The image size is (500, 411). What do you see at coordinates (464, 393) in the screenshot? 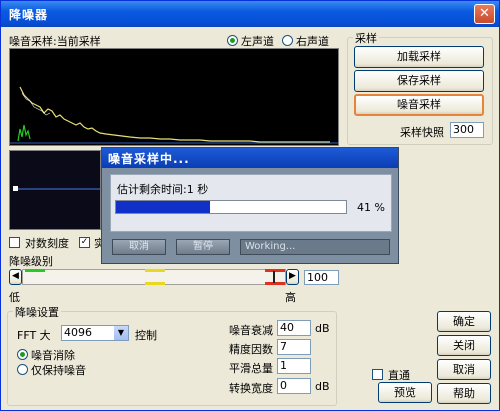
I see `help-button: 帮助` at bounding box center [464, 393].